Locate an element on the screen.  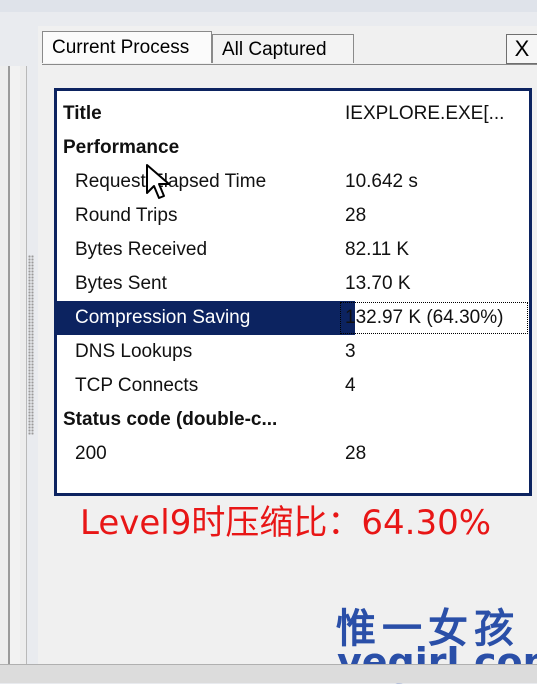
bottom-bar is located at coordinates (268, 673).